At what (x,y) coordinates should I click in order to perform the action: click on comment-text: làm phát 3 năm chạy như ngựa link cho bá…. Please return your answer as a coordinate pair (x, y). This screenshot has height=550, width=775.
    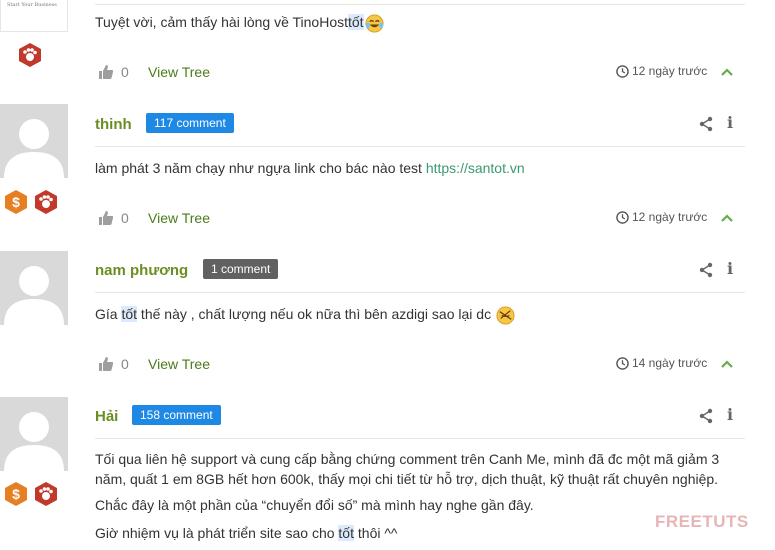
    Looking at the image, I should click on (310, 168).